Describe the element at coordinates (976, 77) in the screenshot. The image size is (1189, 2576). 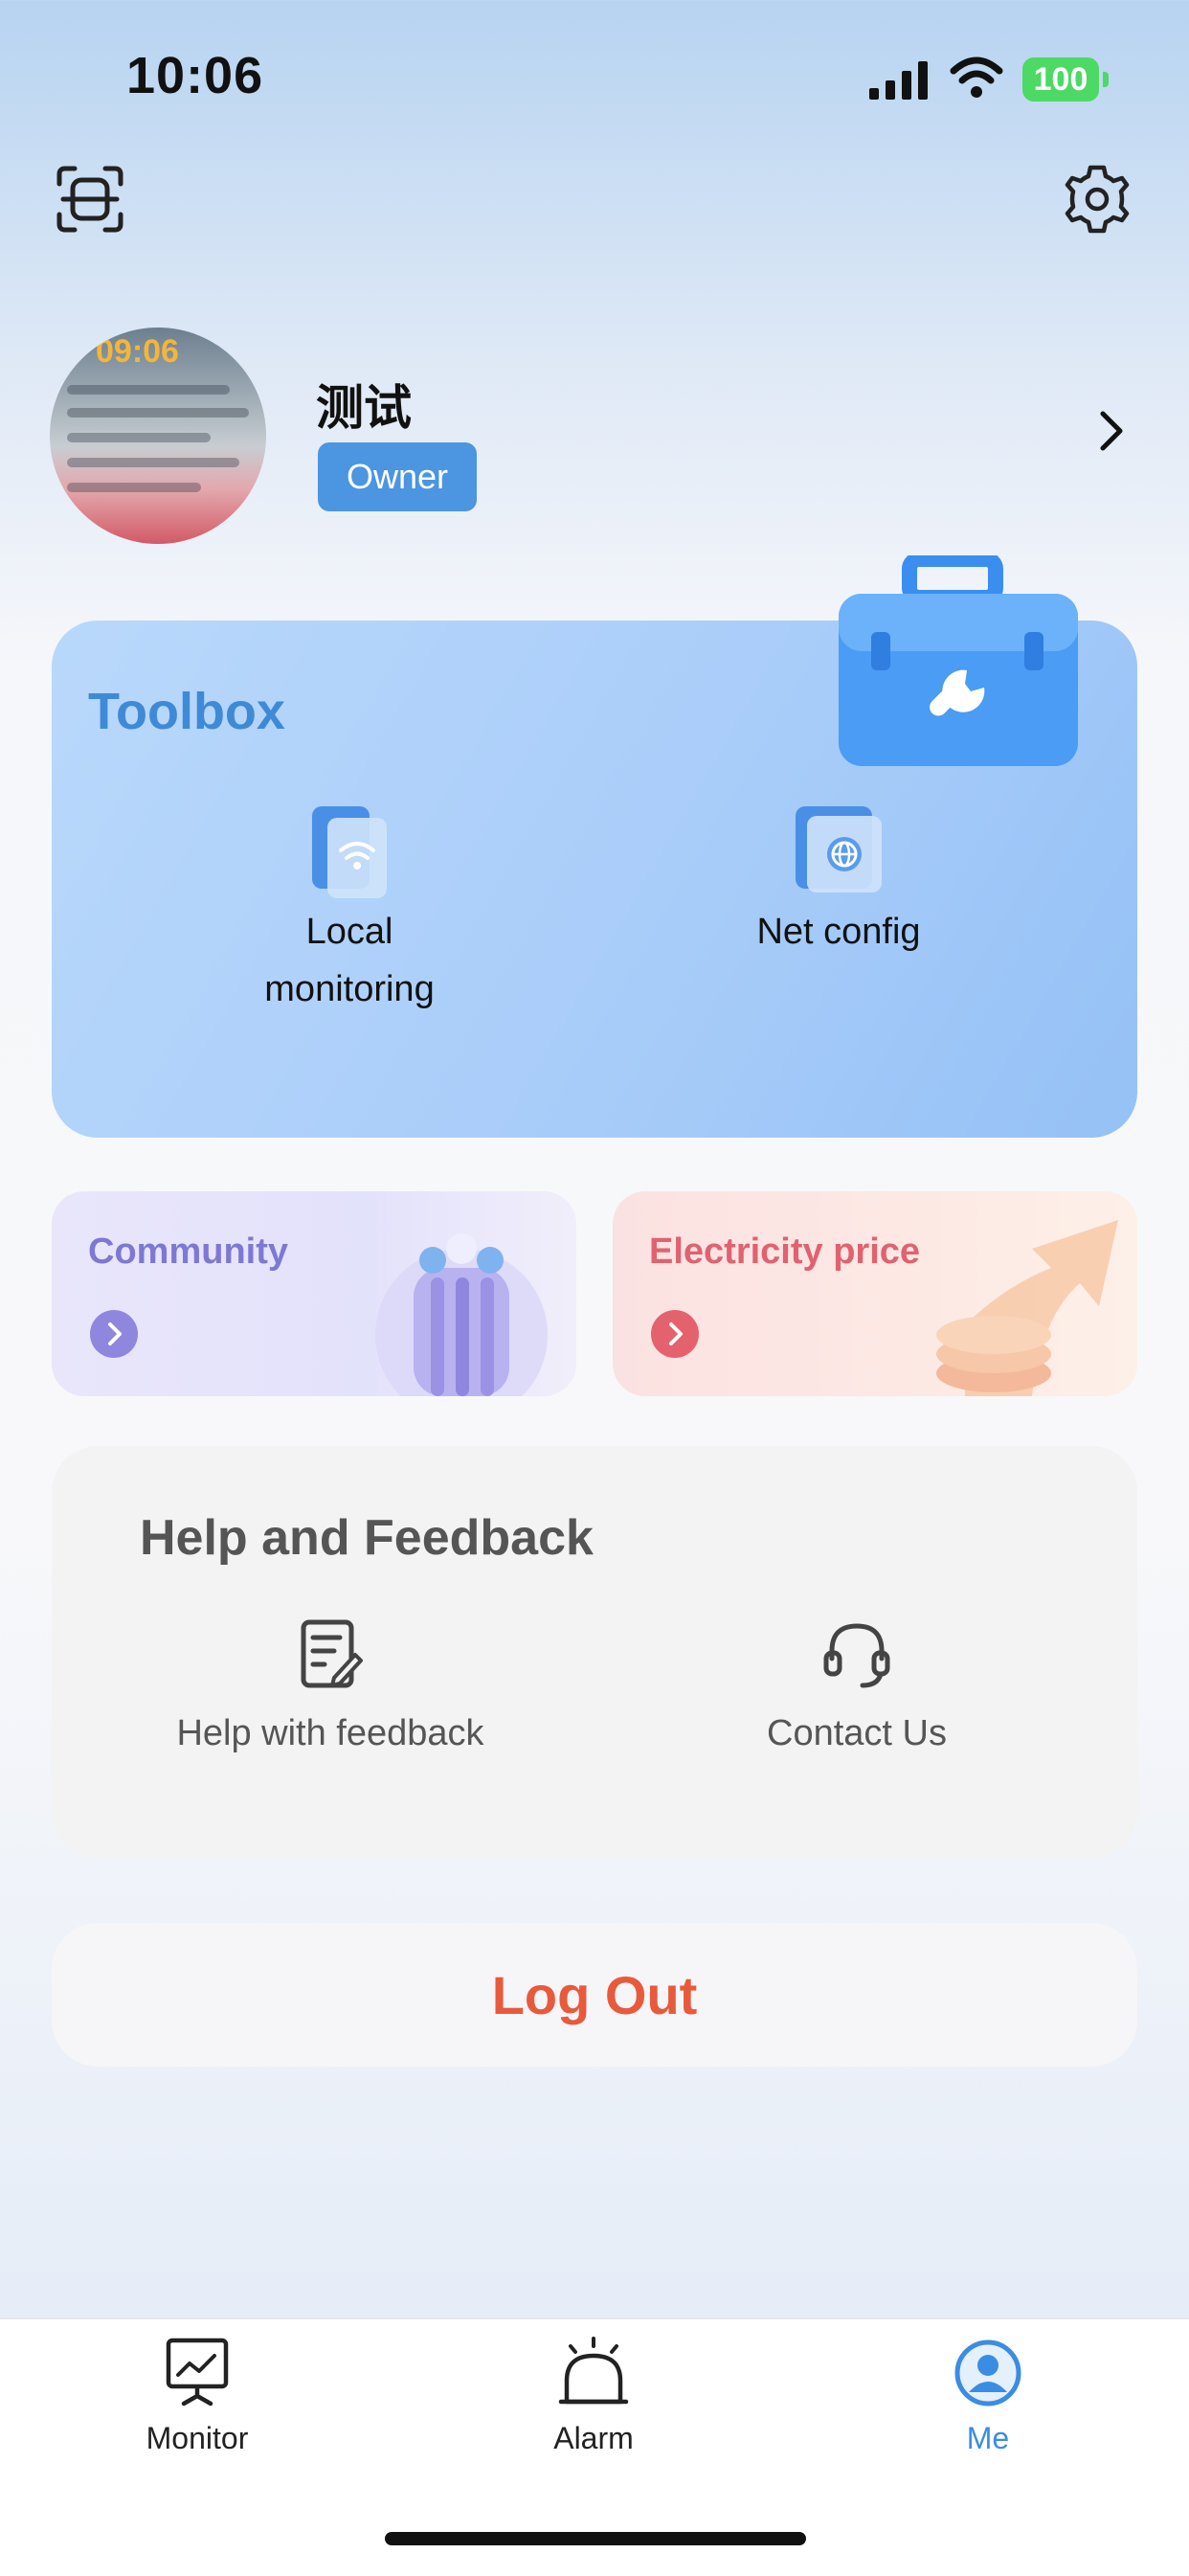
I see `wifi-icon` at that location.